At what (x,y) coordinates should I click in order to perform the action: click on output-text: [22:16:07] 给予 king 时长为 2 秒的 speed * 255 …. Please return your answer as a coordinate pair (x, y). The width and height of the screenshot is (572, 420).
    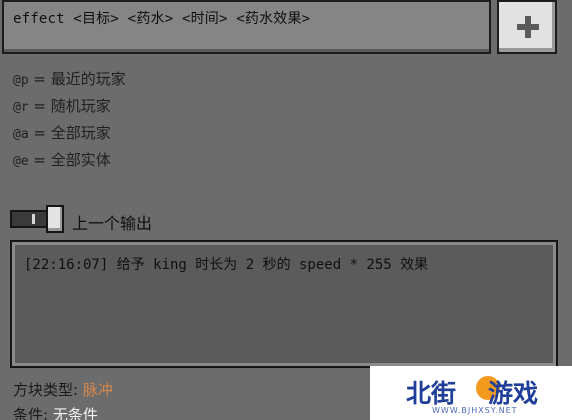
    Looking at the image, I should click on (226, 265).